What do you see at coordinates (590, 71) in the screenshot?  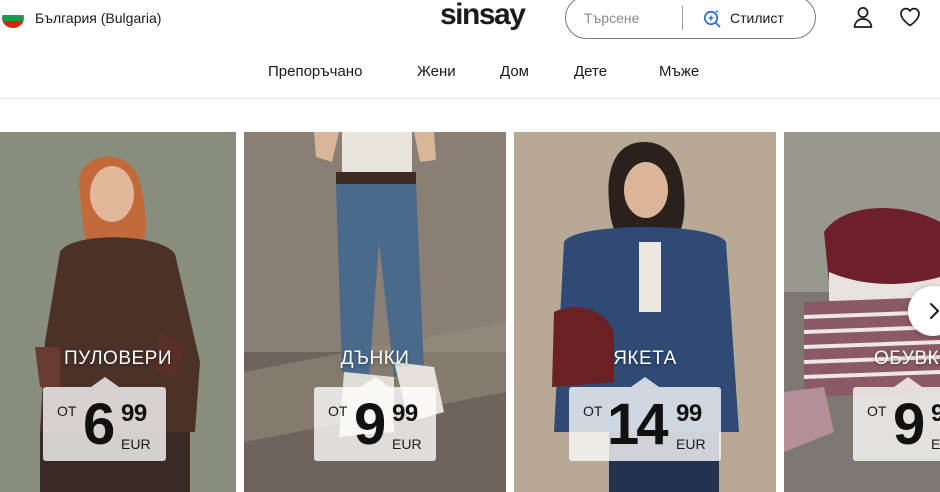 I see `nav-item-kids: Дете` at bounding box center [590, 71].